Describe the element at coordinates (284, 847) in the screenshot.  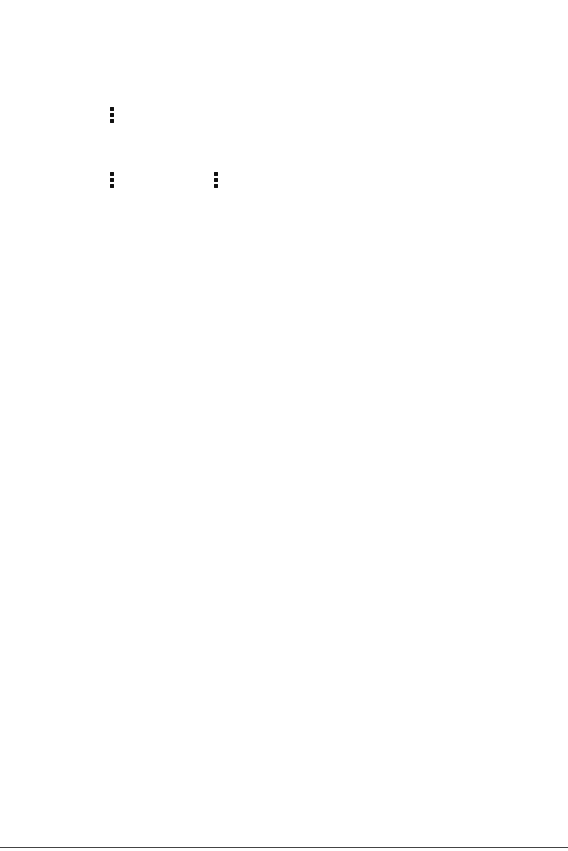
I see `bottom-divider` at that location.